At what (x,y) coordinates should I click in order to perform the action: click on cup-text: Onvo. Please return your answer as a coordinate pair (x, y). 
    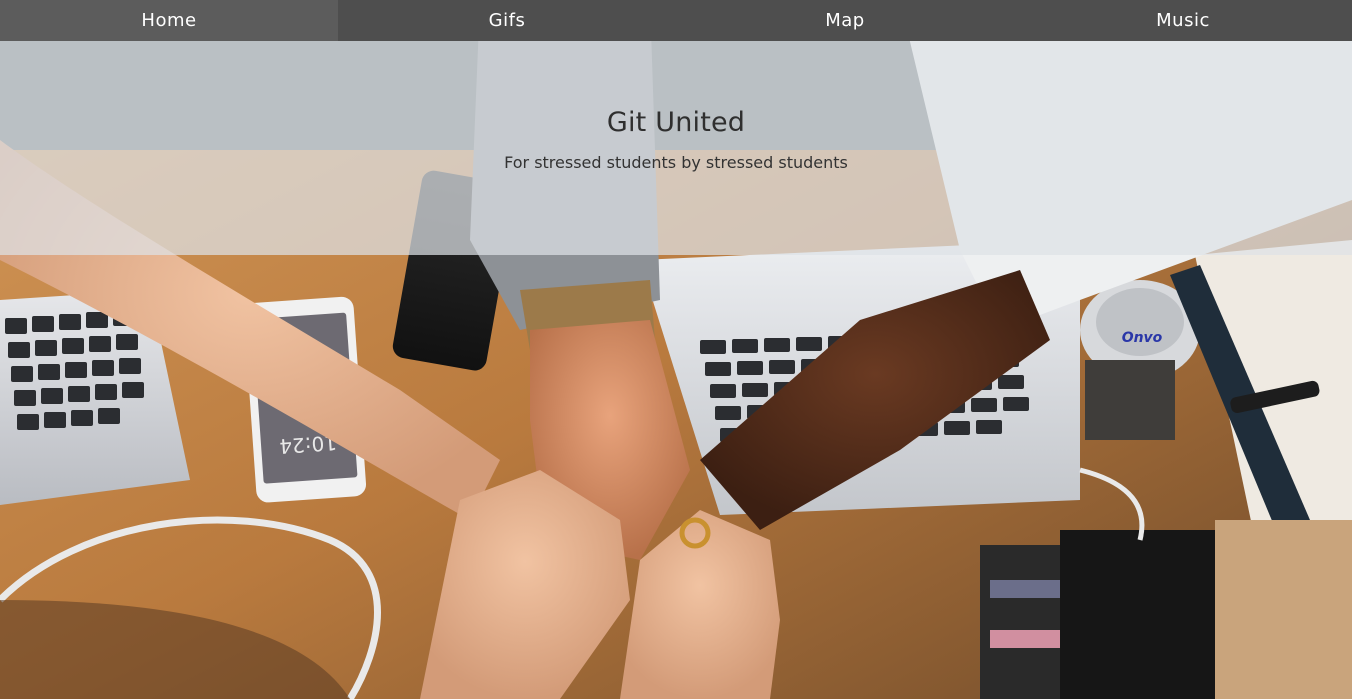
    Looking at the image, I should click on (1142, 338).